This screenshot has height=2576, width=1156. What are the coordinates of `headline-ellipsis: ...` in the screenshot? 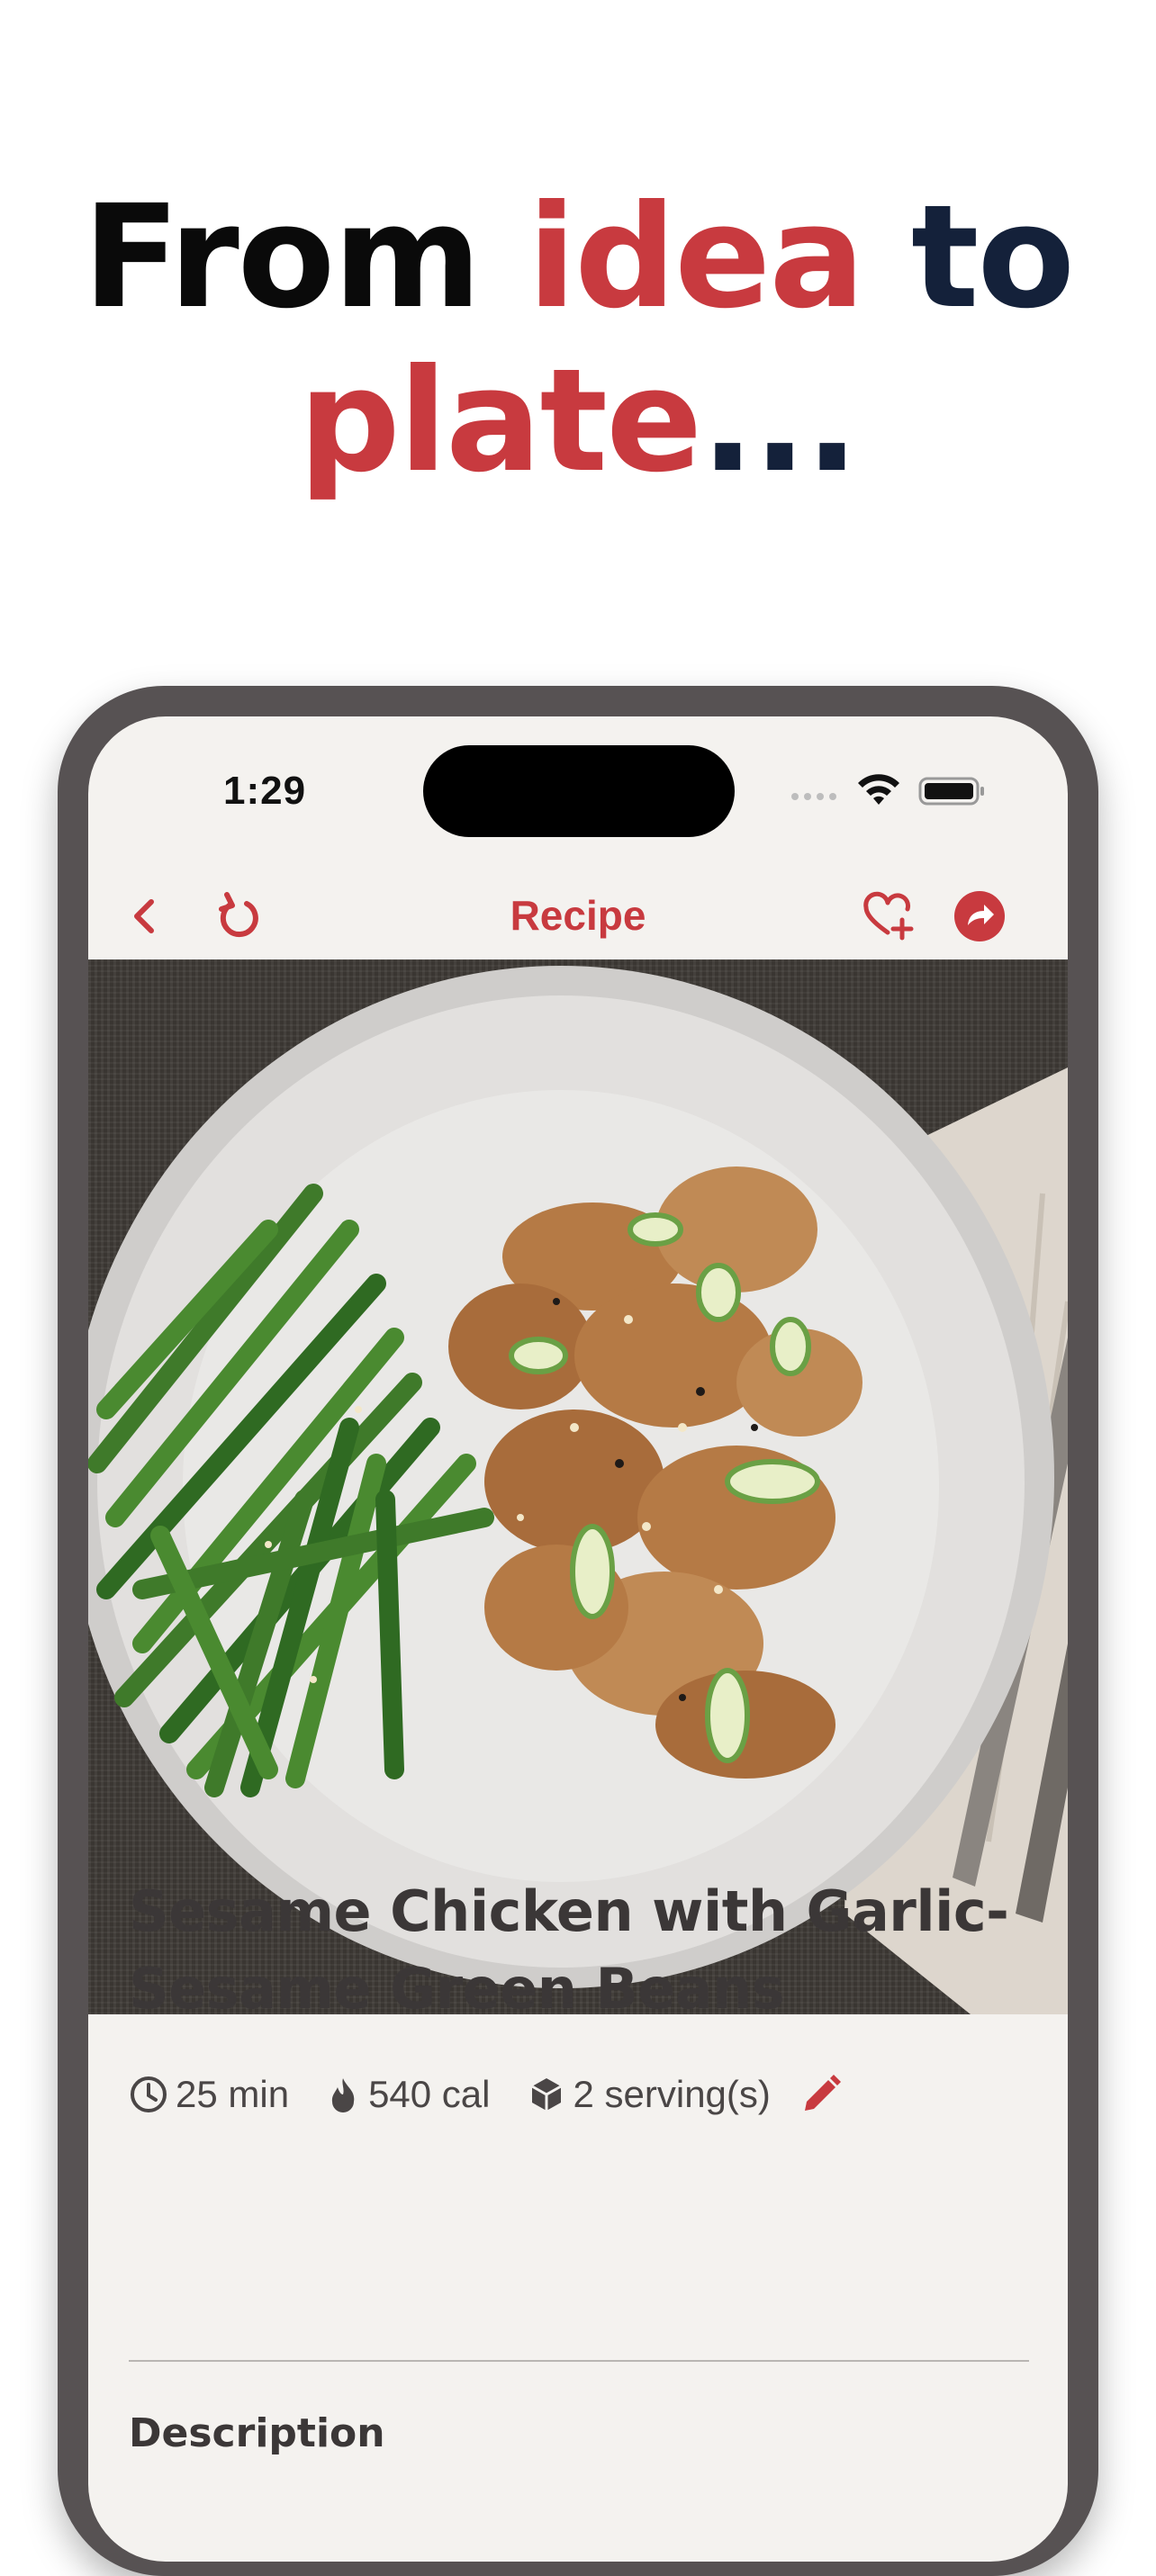 It's located at (779, 421).